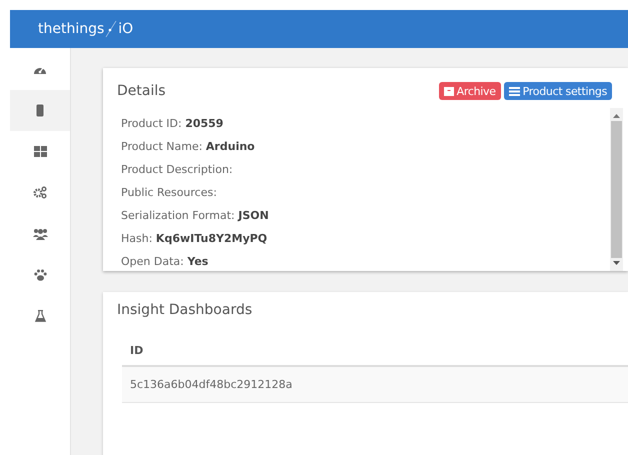 The image size is (628, 455). What do you see at coordinates (40, 151) in the screenshot?
I see `grid-icon` at bounding box center [40, 151].